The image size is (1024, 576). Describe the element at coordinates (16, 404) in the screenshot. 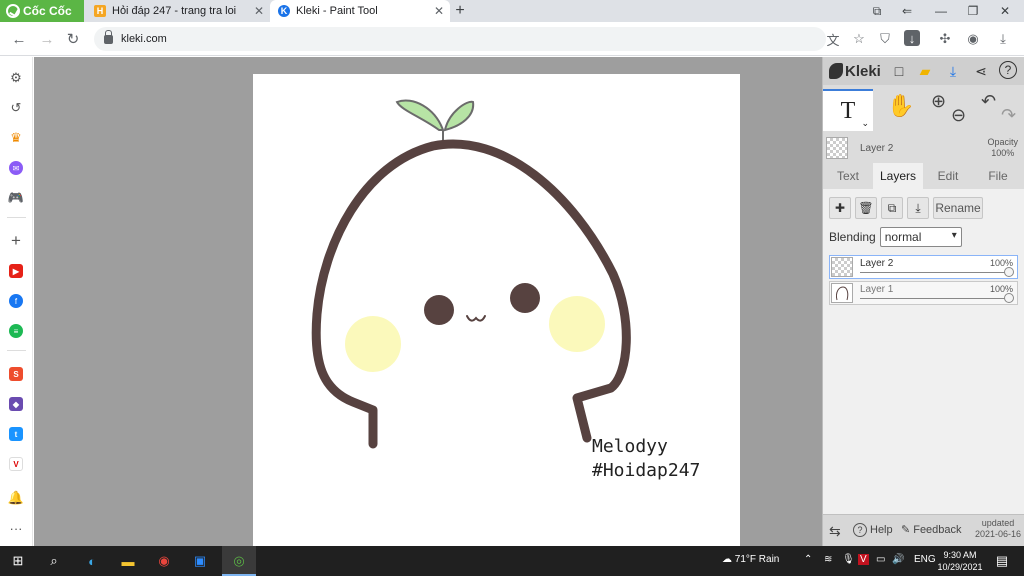

I see `game-avatar-icon: ◆` at that location.